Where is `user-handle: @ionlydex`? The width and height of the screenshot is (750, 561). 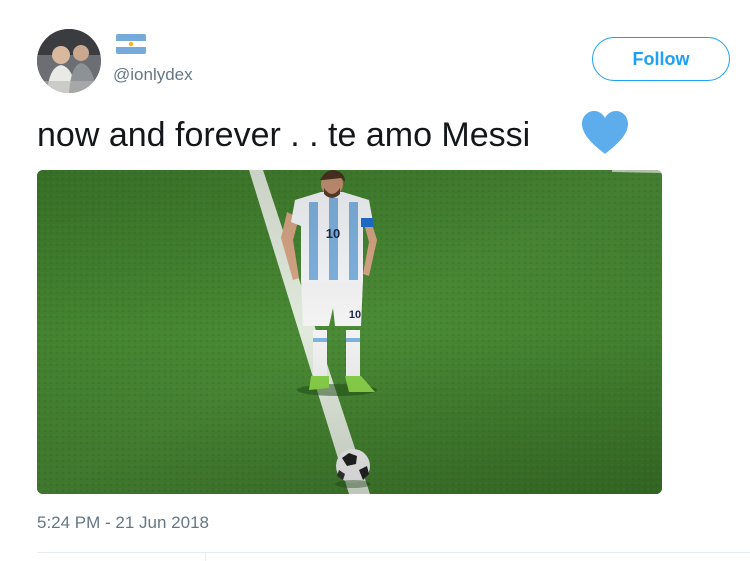 user-handle: @ionlydex is located at coordinates (153, 75).